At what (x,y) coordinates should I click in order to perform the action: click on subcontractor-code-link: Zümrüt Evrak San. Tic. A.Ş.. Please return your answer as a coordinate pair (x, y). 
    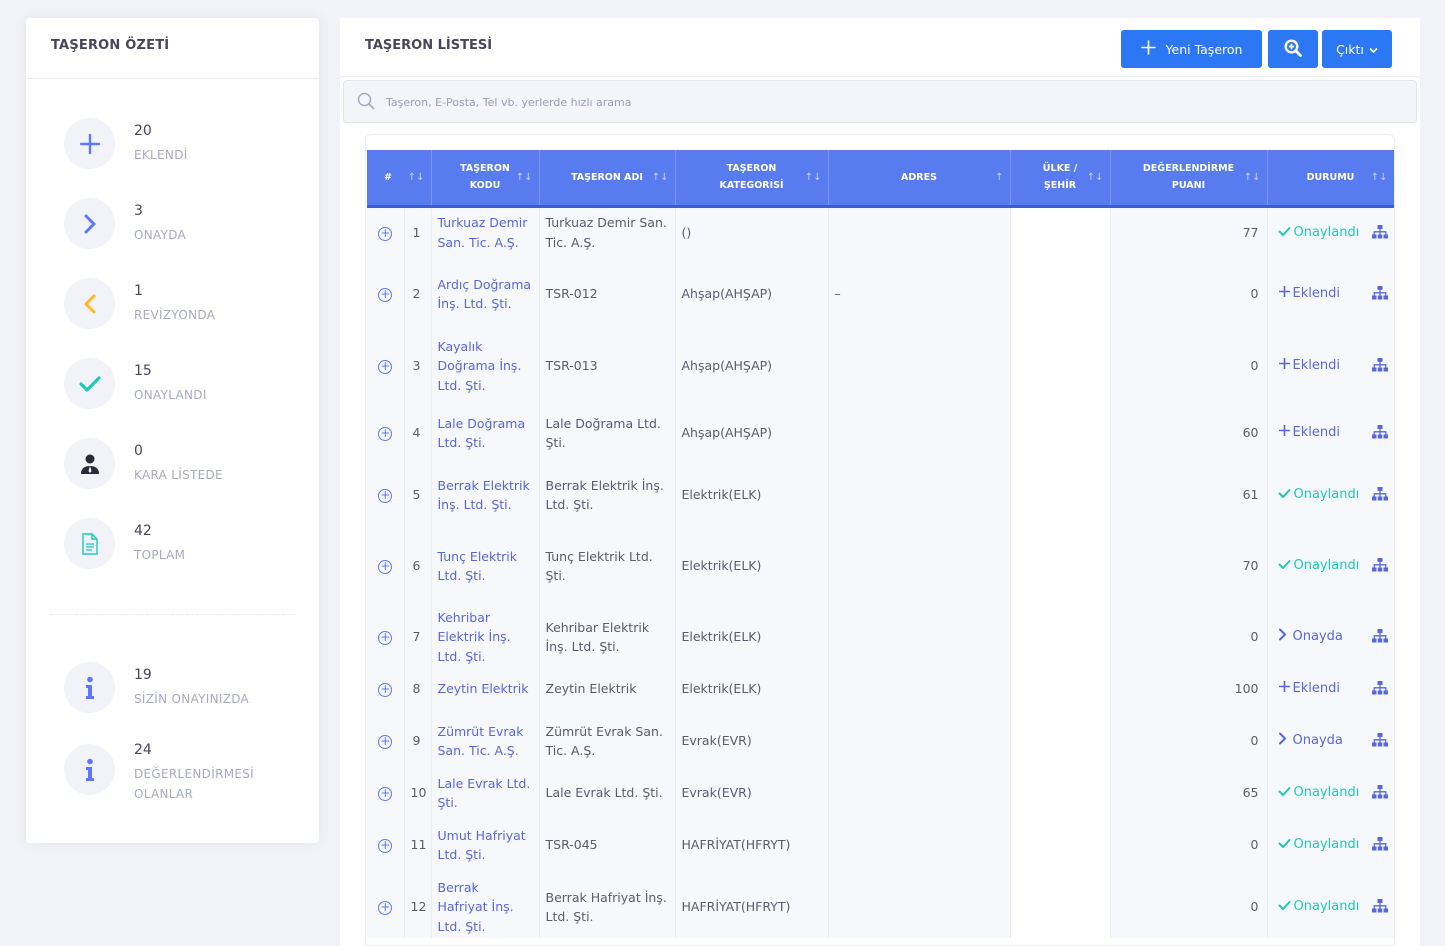
    Looking at the image, I should click on (485, 741).